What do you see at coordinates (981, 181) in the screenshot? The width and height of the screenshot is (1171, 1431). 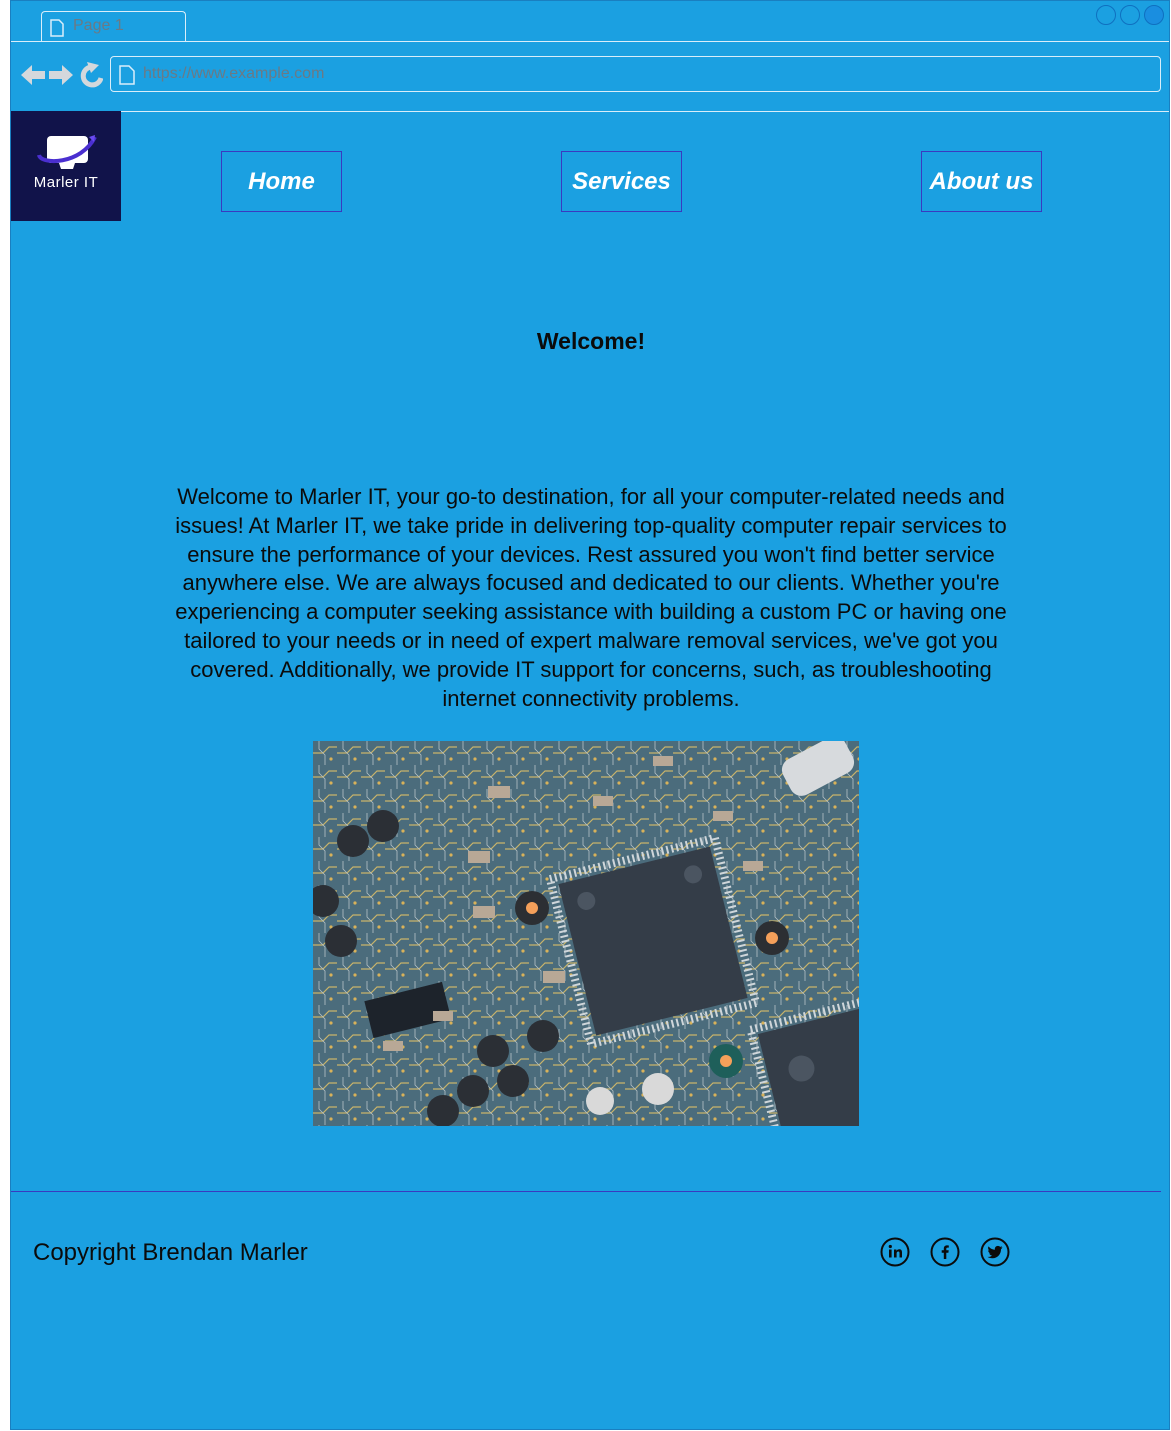 I see `nav-about-button: About us` at bounding box center [981, 181].